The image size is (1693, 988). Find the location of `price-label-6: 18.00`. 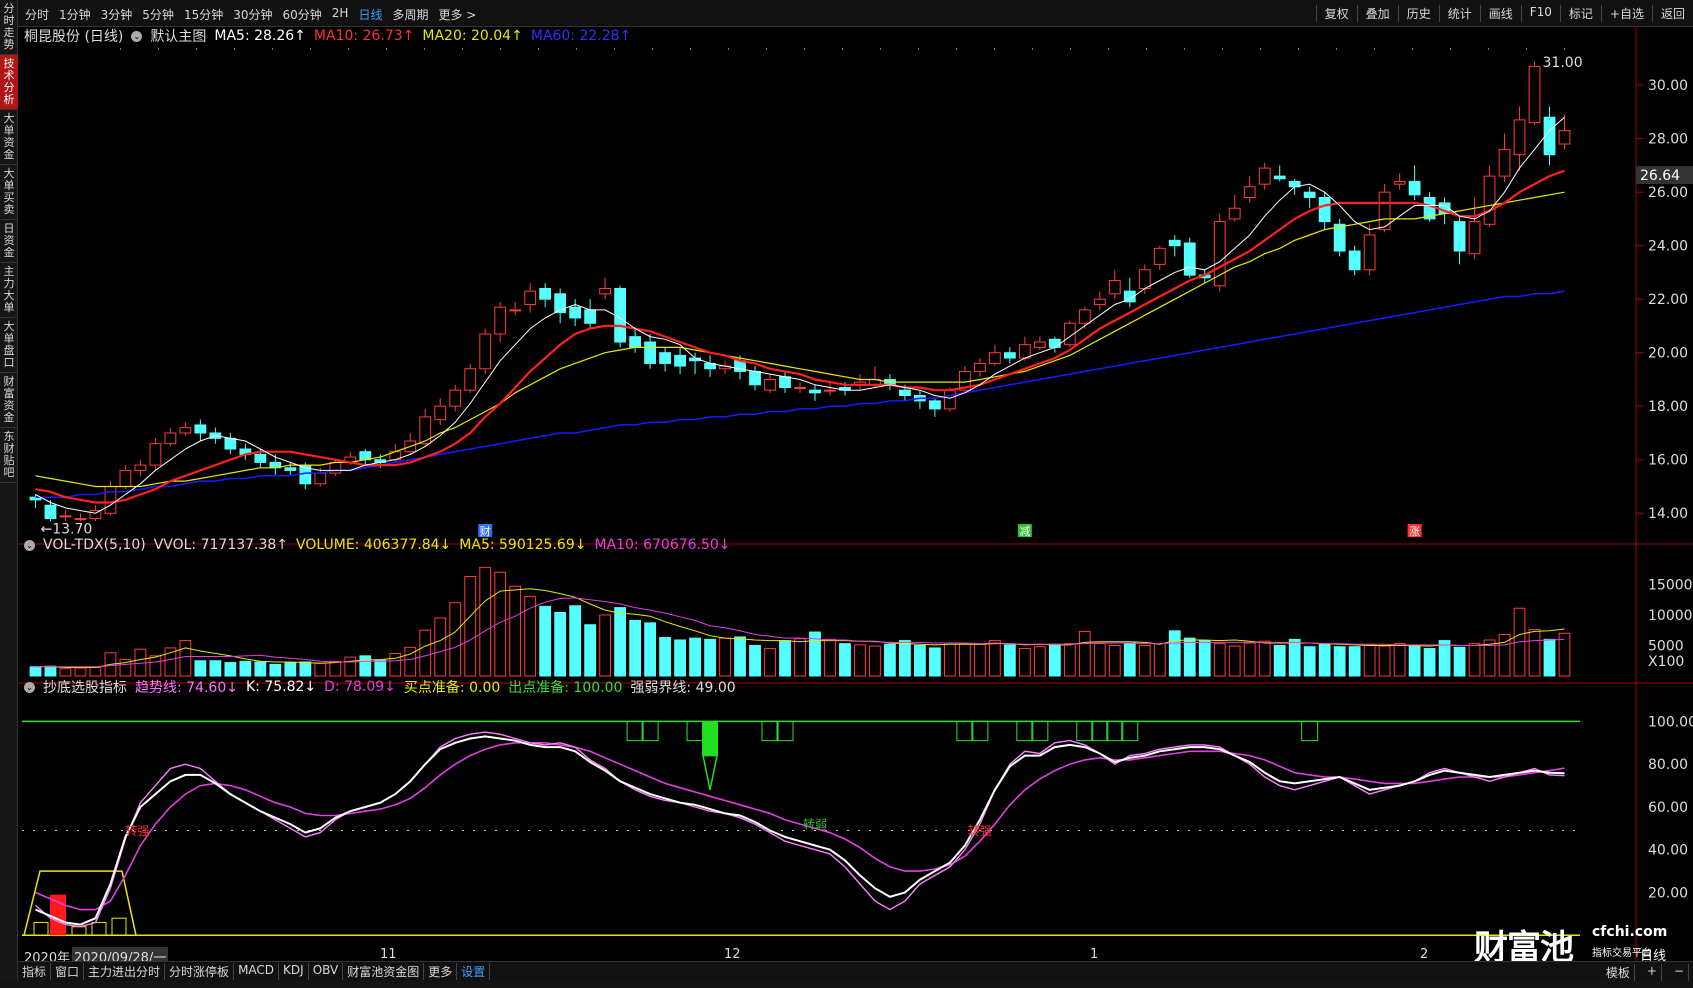

price-label-6: 18.00 is located at coordinates (1668, 407).